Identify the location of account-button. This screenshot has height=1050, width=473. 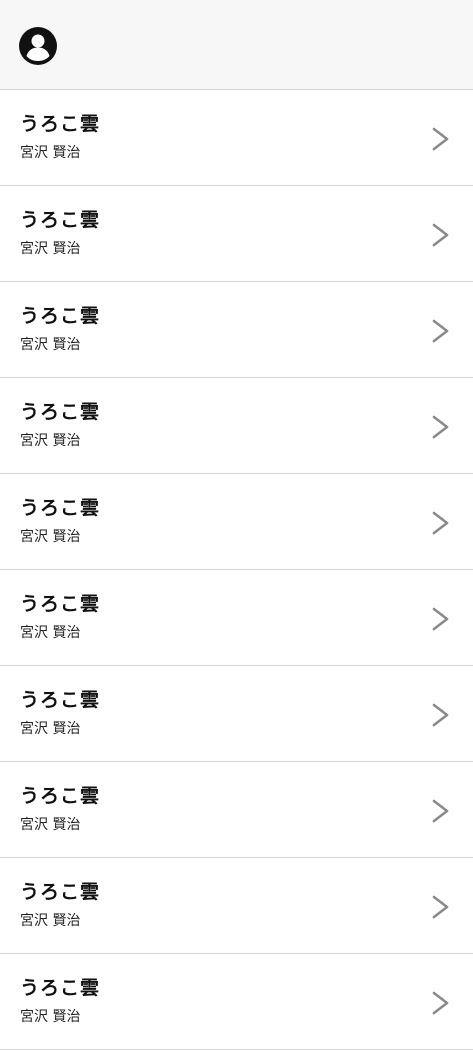
(38, 46).